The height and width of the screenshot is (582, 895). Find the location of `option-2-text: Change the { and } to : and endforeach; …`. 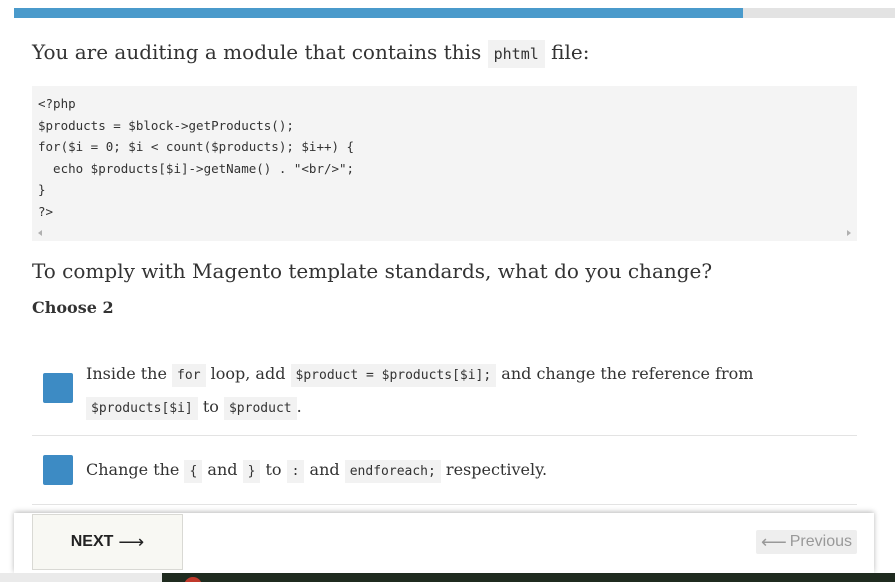

option-2-text: Change the { and } to : and endforeach; … is located at coordinates (464, 470).